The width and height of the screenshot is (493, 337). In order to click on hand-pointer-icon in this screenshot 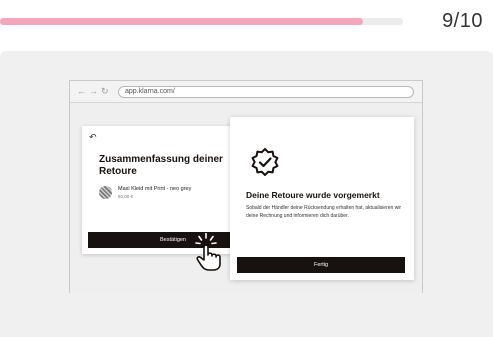, I will do `click(208, 252)`.